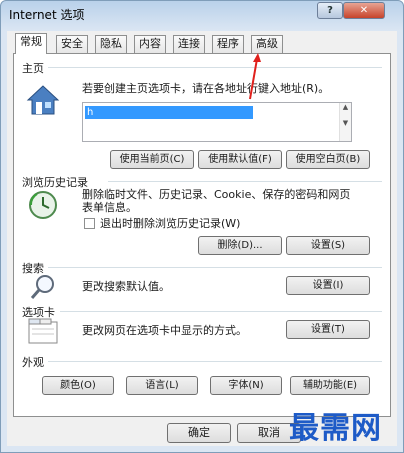 The width and height of the screenshot is (404, 453). I want to click on history-divider, so click(245, 181).